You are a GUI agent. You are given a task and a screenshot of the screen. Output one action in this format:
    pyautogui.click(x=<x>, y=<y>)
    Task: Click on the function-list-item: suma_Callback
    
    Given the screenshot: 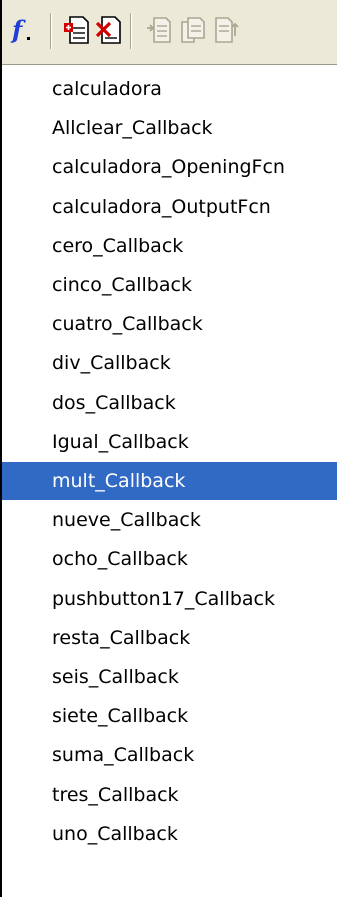 What is the action you would take?
    pyautogui.click(x=169, y=755)
    